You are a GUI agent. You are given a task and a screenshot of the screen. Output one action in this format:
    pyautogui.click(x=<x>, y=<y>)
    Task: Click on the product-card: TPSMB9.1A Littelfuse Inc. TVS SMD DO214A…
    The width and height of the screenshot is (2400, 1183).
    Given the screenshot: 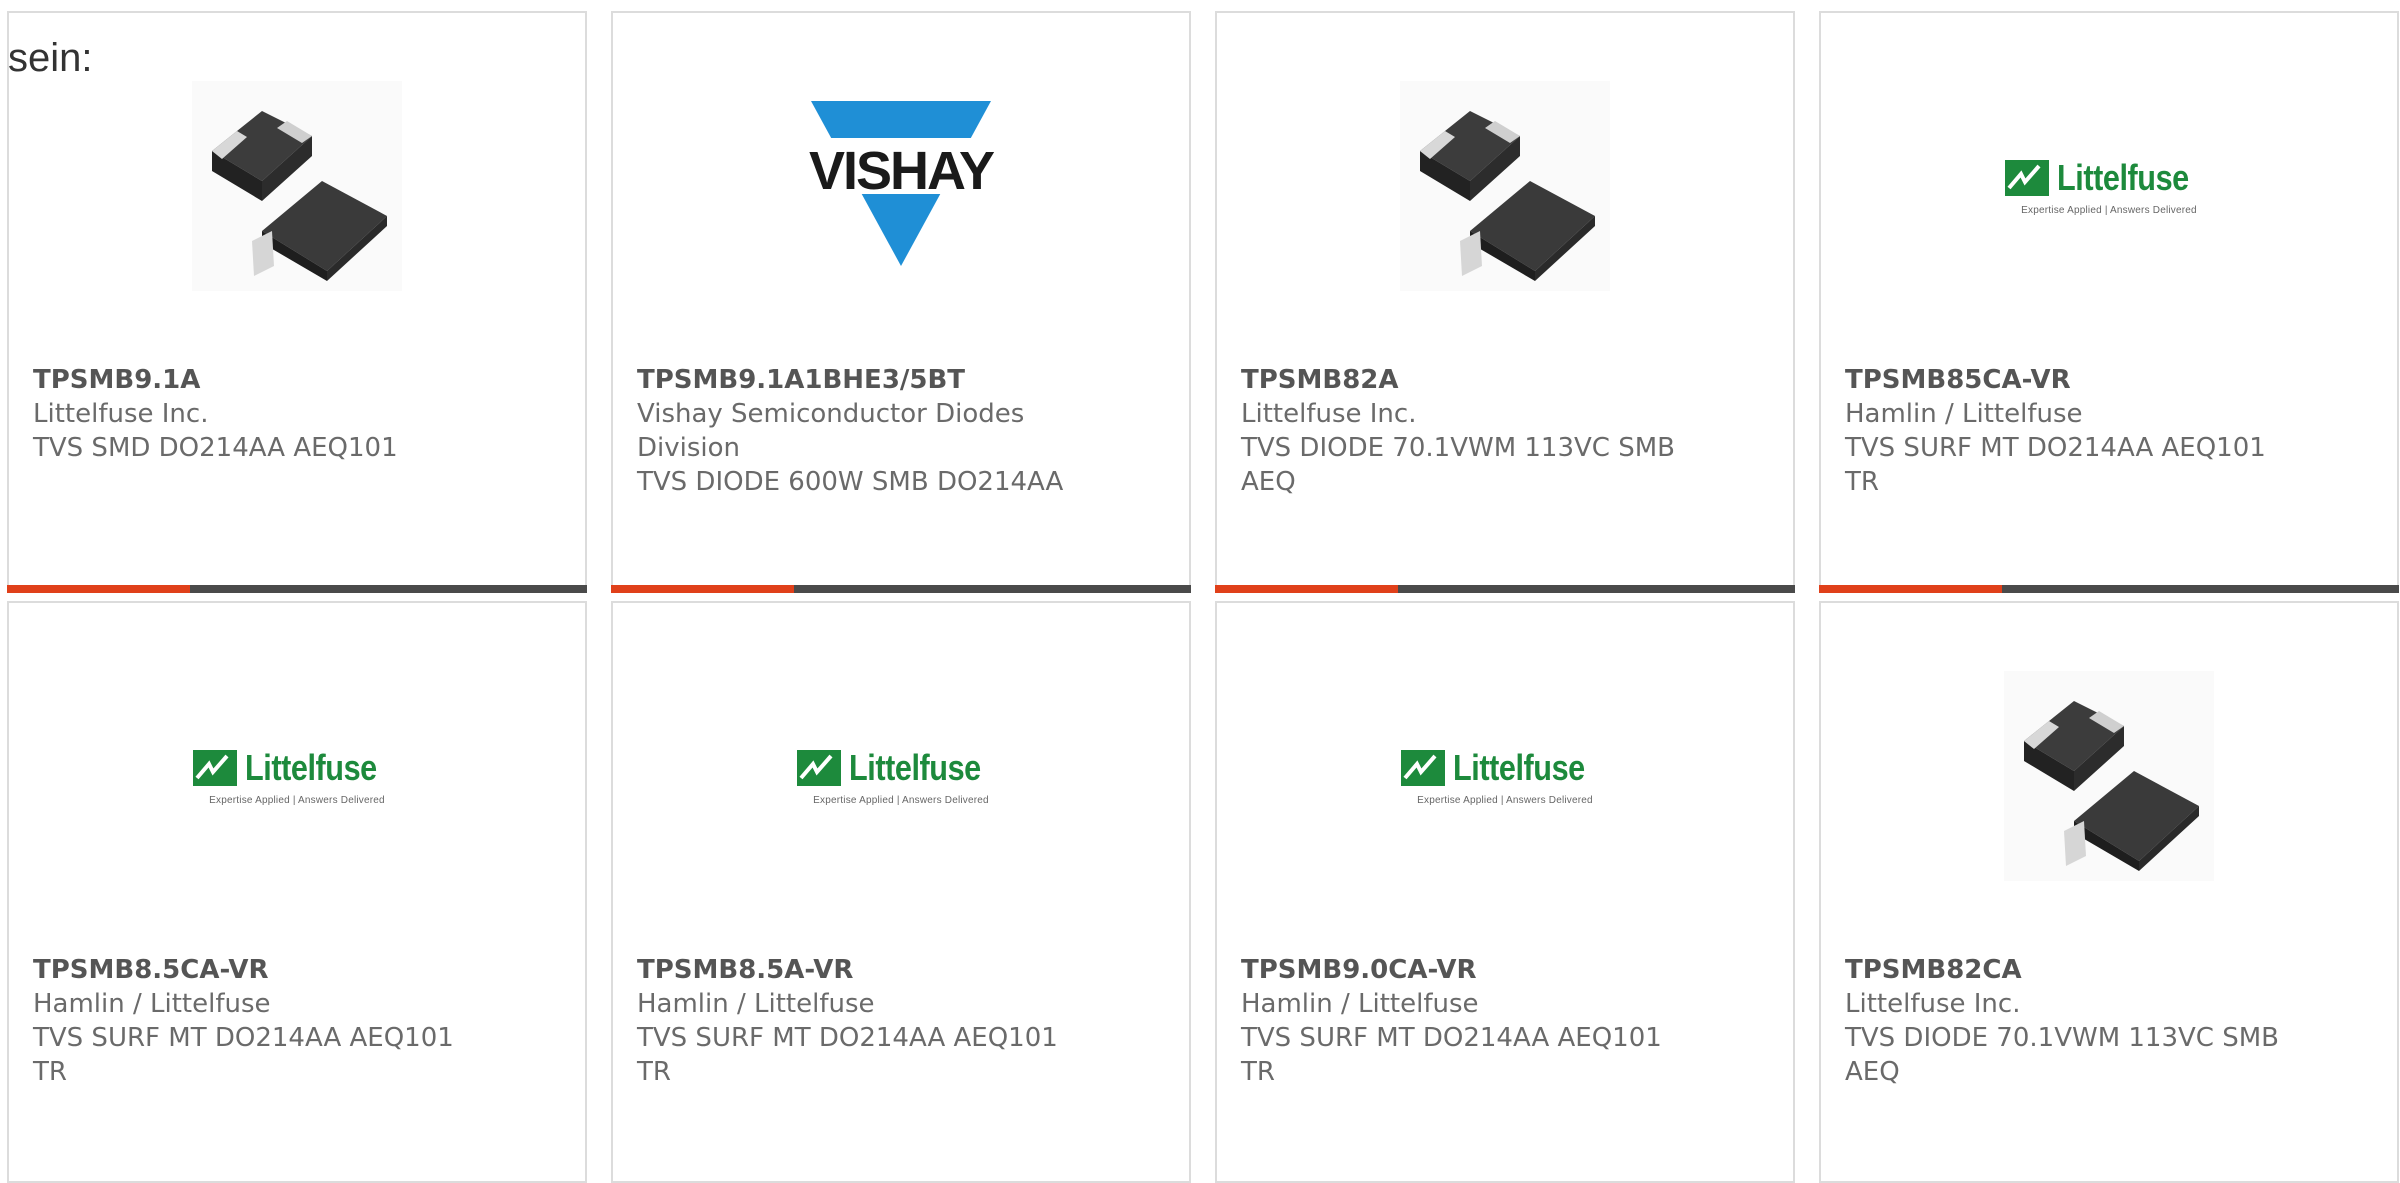 What is the action you would take?
    pyautogui.click(x=297, y=302)
    